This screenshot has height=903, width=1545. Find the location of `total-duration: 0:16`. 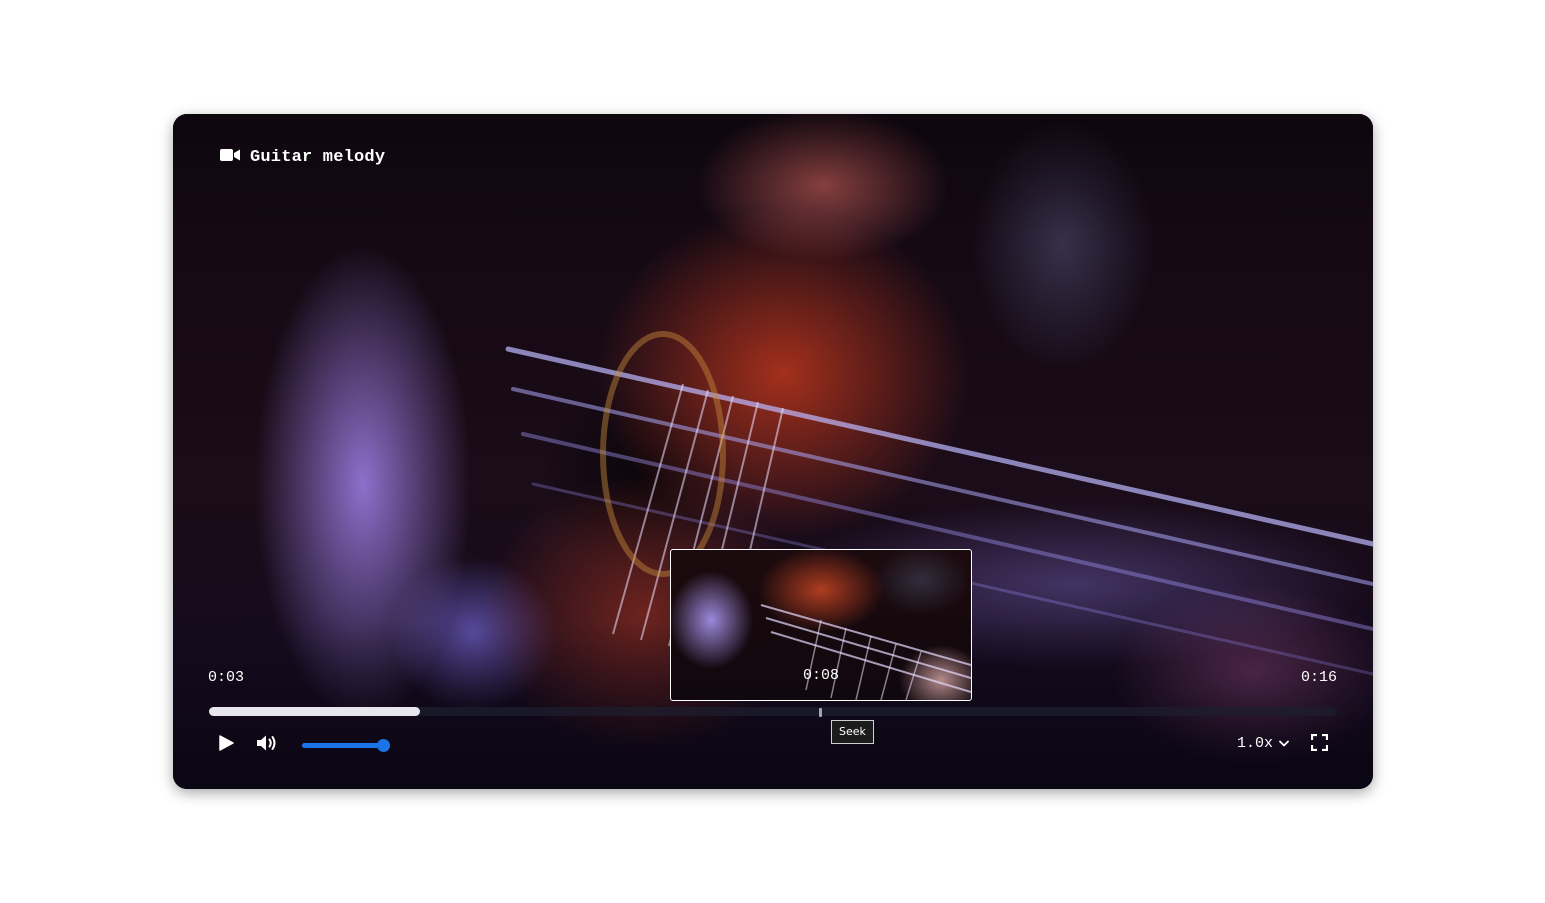

total-duration: 0:16 is located at coordinates (1318, 677).